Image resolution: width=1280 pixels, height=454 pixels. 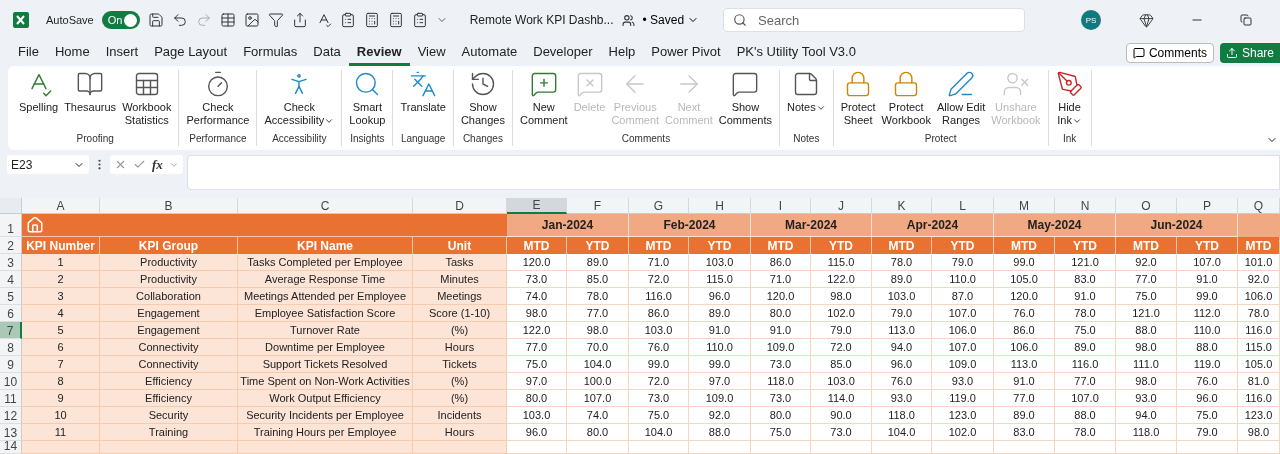 What do you see at coordinates (179, 20) in the screenshot?
I see `undo-icon` at bounding box center [179, 20].